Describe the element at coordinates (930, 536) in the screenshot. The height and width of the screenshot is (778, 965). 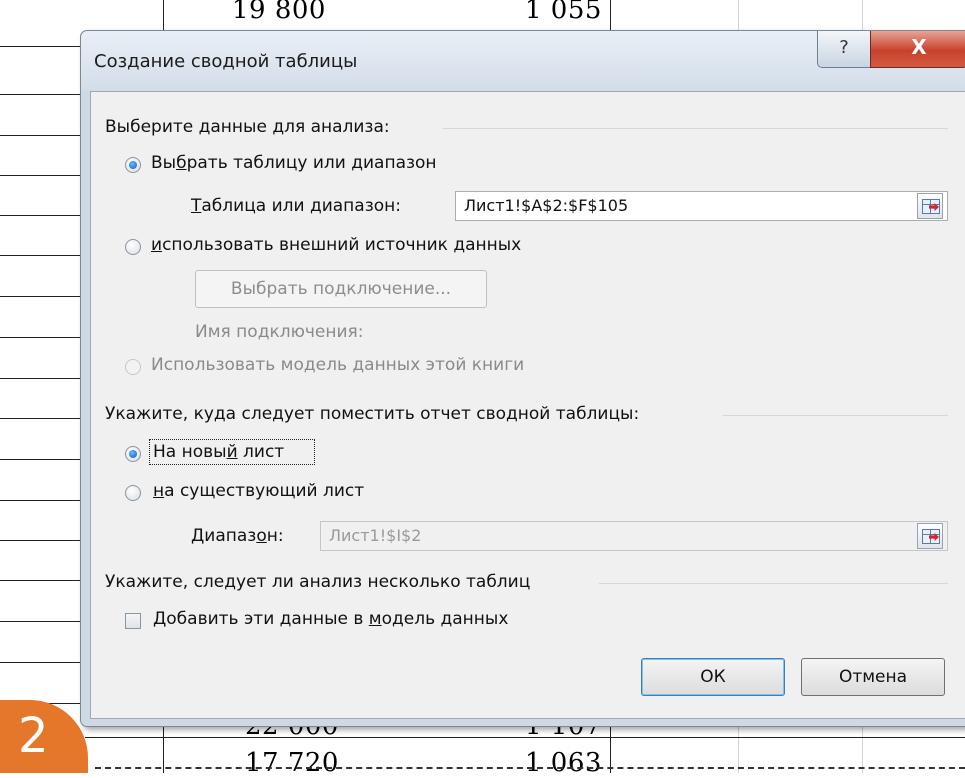
I see `placement-range-collapse-button` at that location.